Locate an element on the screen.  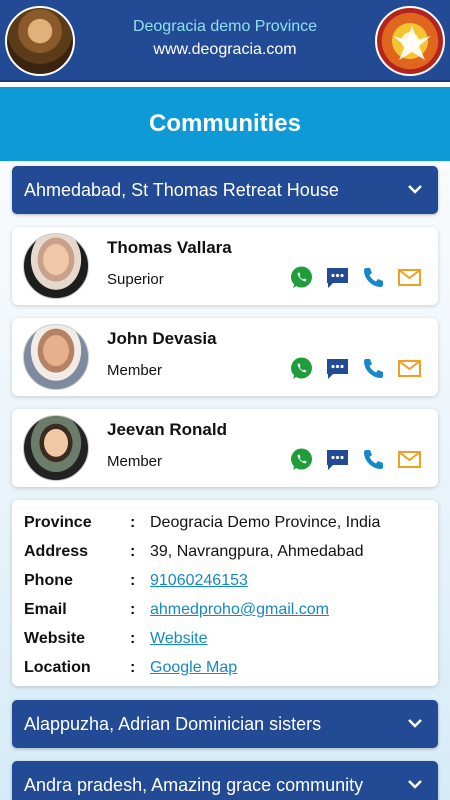
member-card: Jeevan Ronald Member is located at coordinates (225, 448).